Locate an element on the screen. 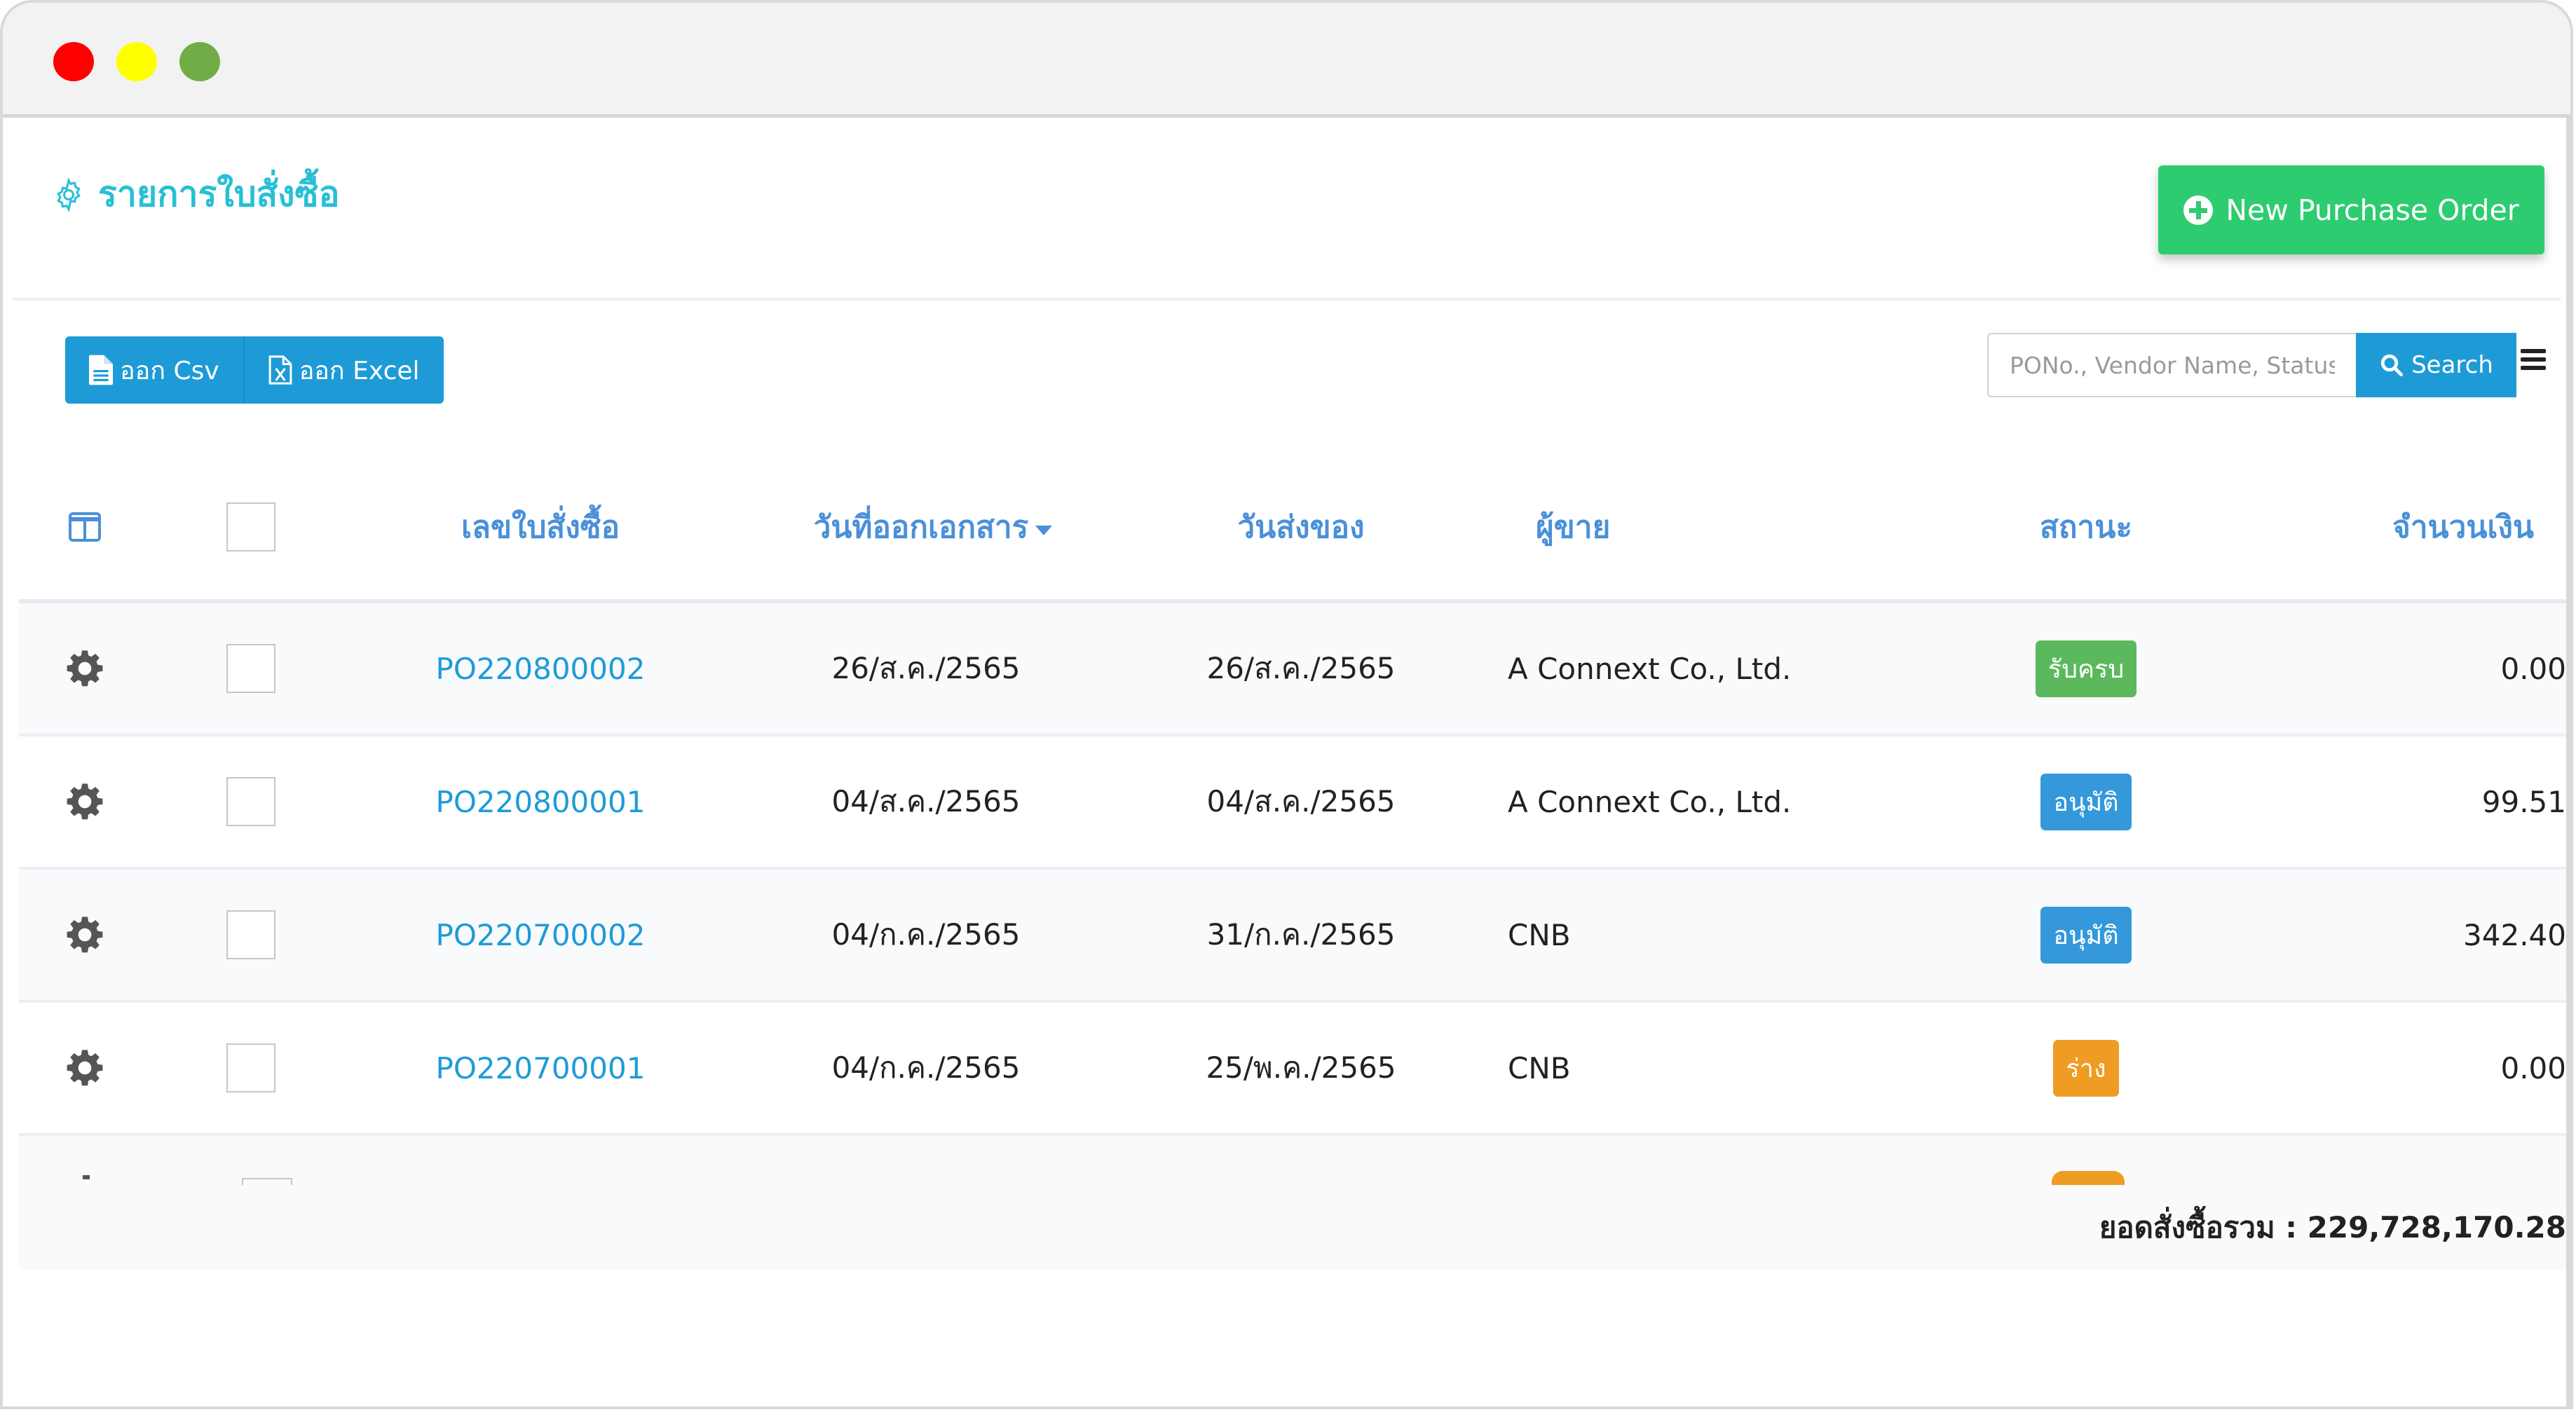 The image size is (2576, 1412). window-right-edge is located at coordinates (2568, 762).